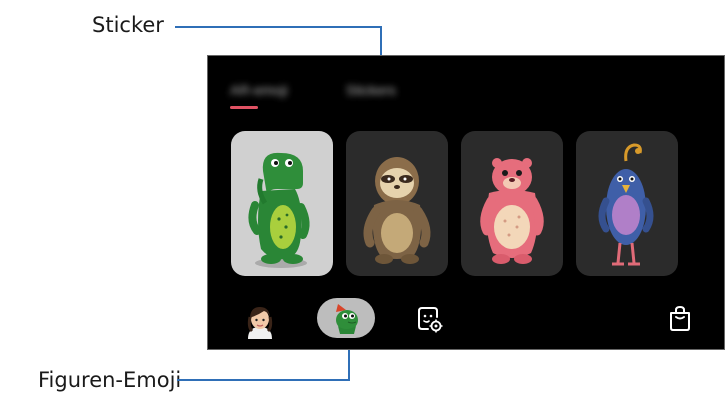  I want to click on selected-tab-indicator, so click(244, 107).